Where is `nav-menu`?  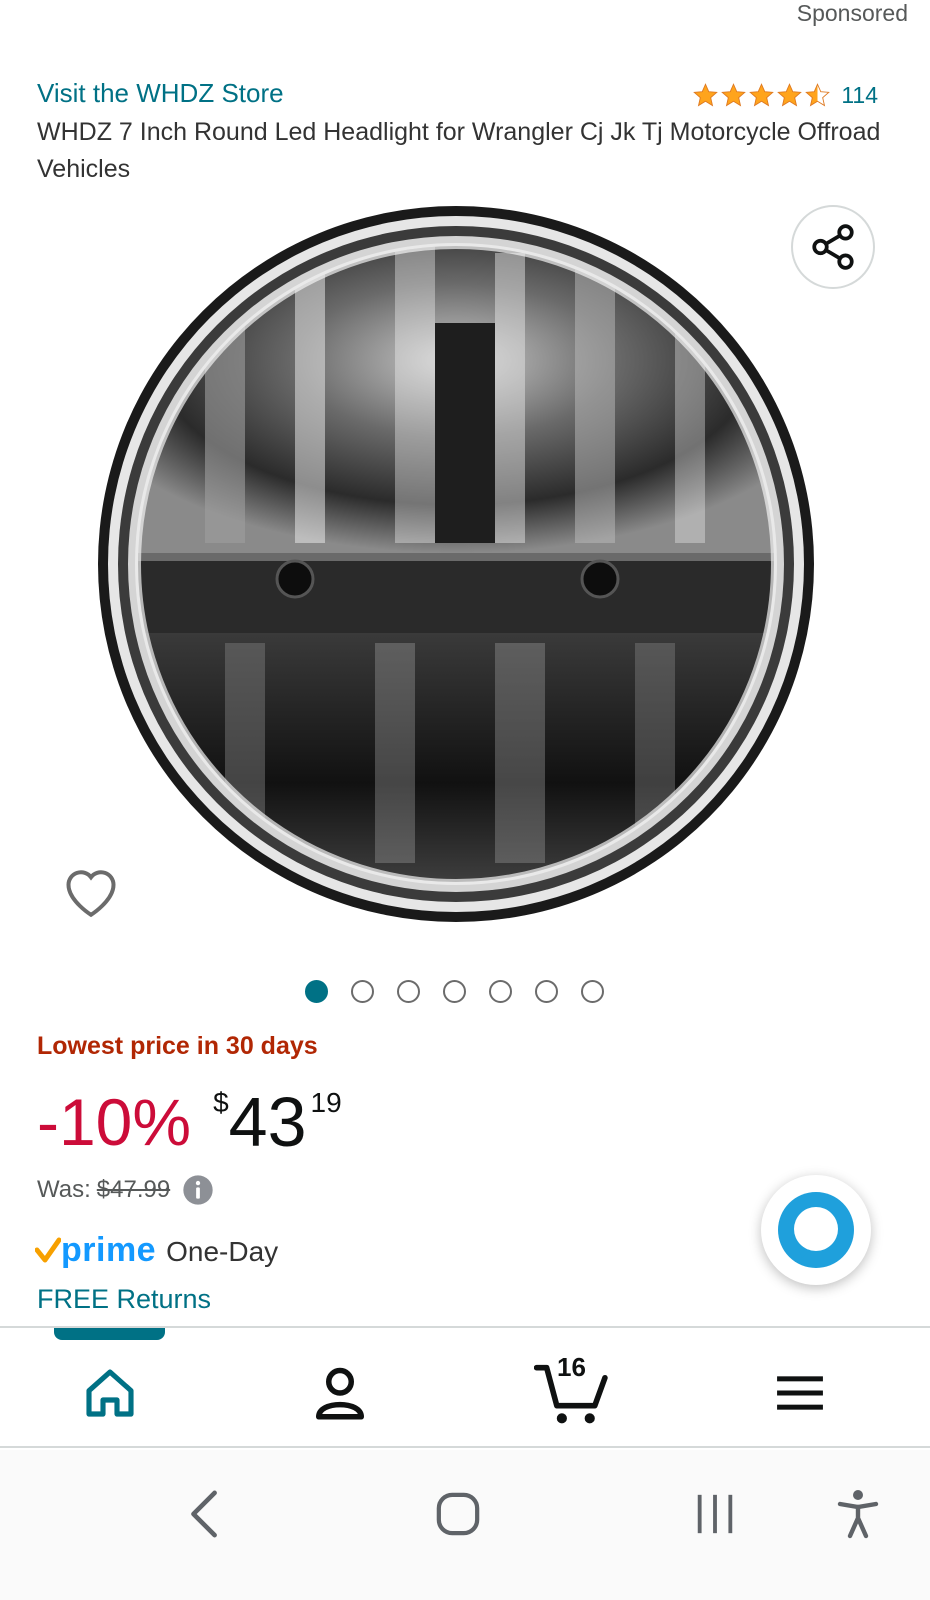
nav-menu is located at coordinates (800, 1393).